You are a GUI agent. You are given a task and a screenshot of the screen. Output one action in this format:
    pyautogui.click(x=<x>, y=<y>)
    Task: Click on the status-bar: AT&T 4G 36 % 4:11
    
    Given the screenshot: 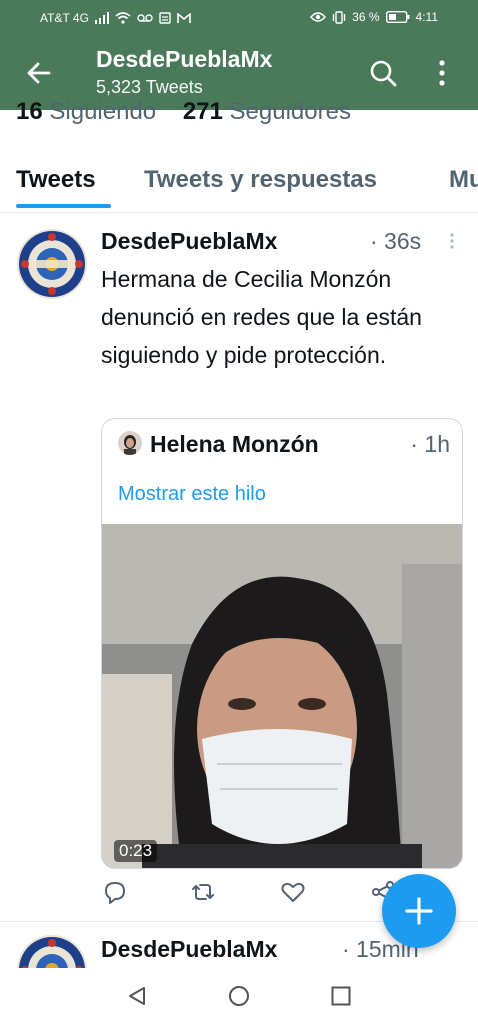 What is the action you would take?
    pyautogui.click(x=239, y=18)
    